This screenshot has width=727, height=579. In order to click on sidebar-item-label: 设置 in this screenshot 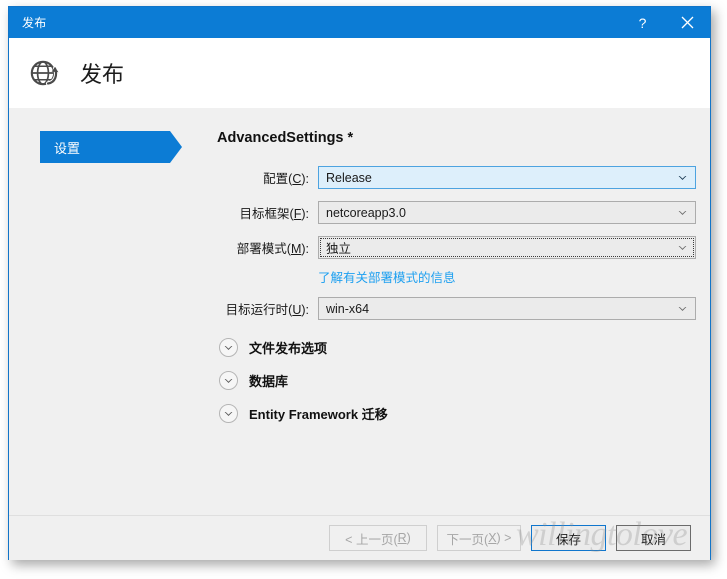, I will do `click(67, 148)`.